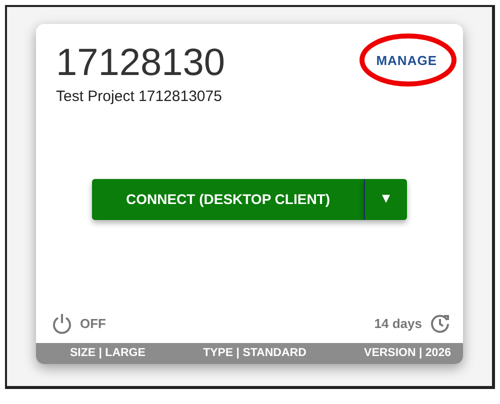  I want to click on footer-label: SIZE | LARGE, so click(108, 353).